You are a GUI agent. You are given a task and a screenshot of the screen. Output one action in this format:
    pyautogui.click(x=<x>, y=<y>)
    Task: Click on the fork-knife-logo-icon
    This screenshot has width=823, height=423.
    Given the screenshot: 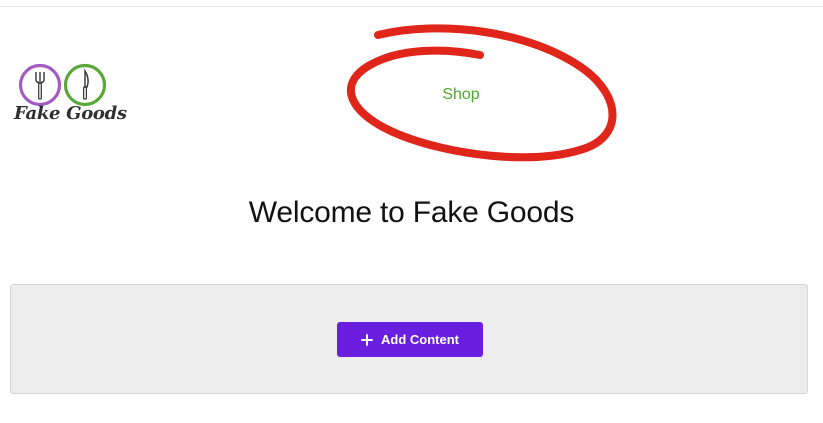 What is the action you would take?
    pyautogui.click(x=62, y=85)
    